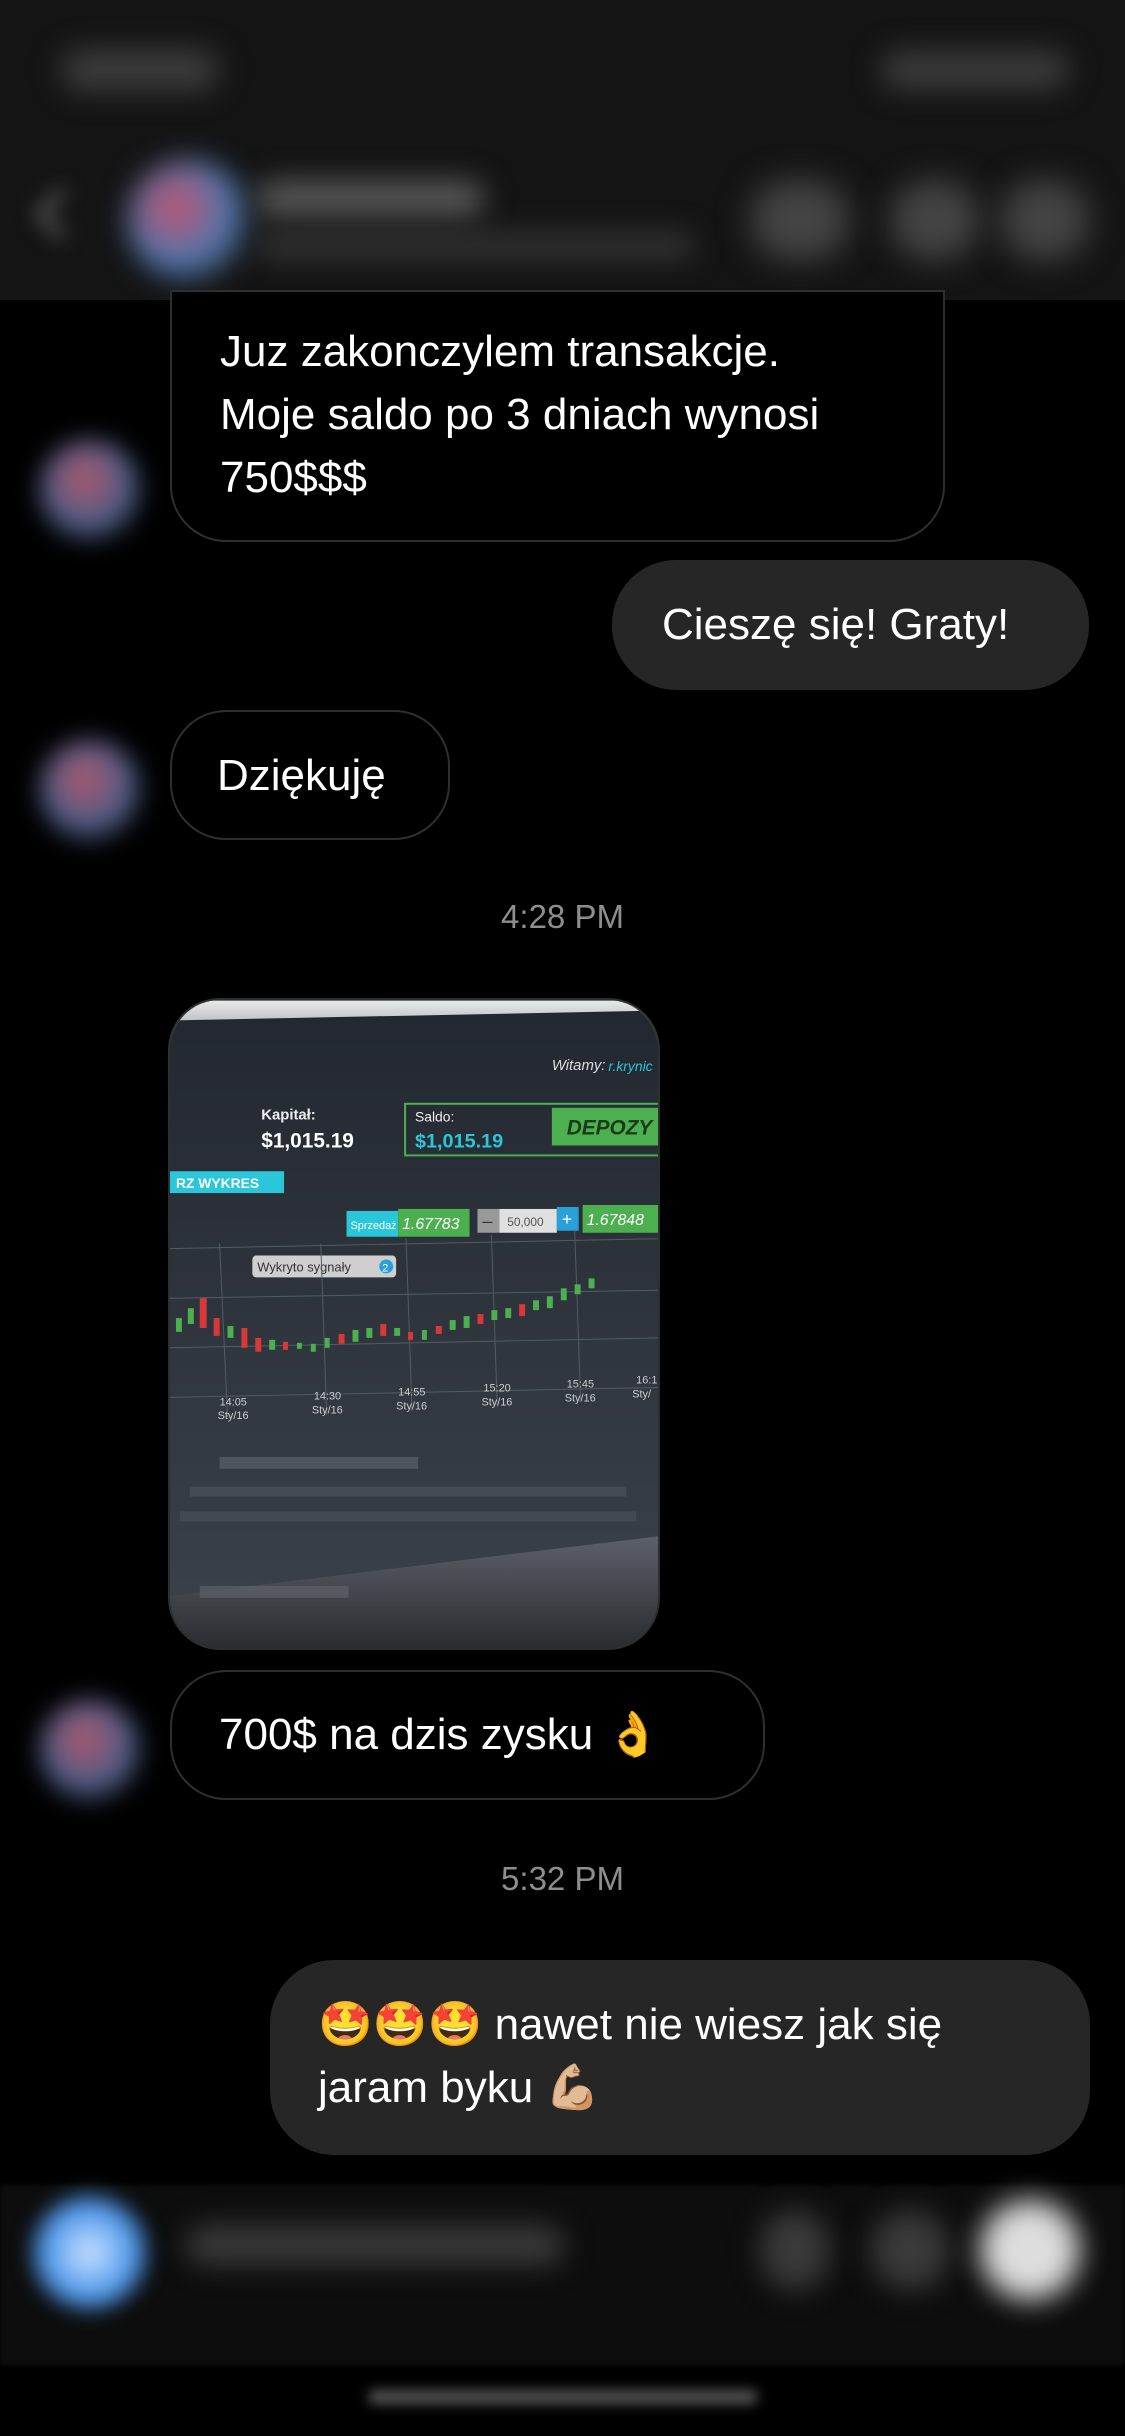 This screenshot has height=2436, width=1125. I want to click on video-call-icon, so click(935, 220).